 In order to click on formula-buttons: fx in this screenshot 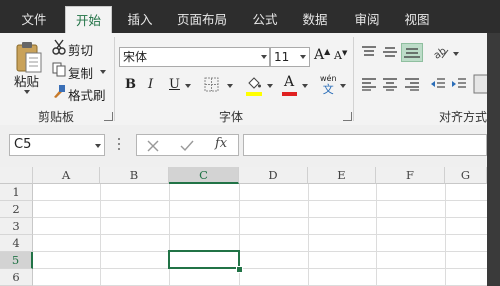, I will do `click(187, 145)`.